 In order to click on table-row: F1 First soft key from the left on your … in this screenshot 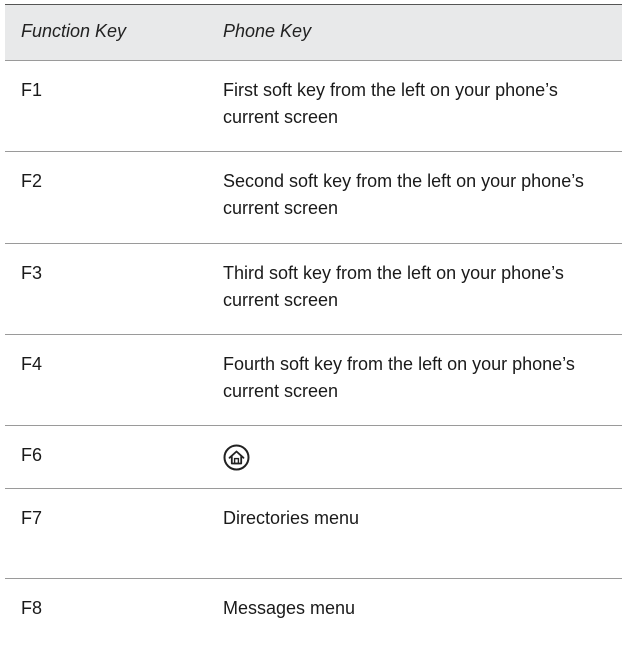, I will do `click(313, 106)`.